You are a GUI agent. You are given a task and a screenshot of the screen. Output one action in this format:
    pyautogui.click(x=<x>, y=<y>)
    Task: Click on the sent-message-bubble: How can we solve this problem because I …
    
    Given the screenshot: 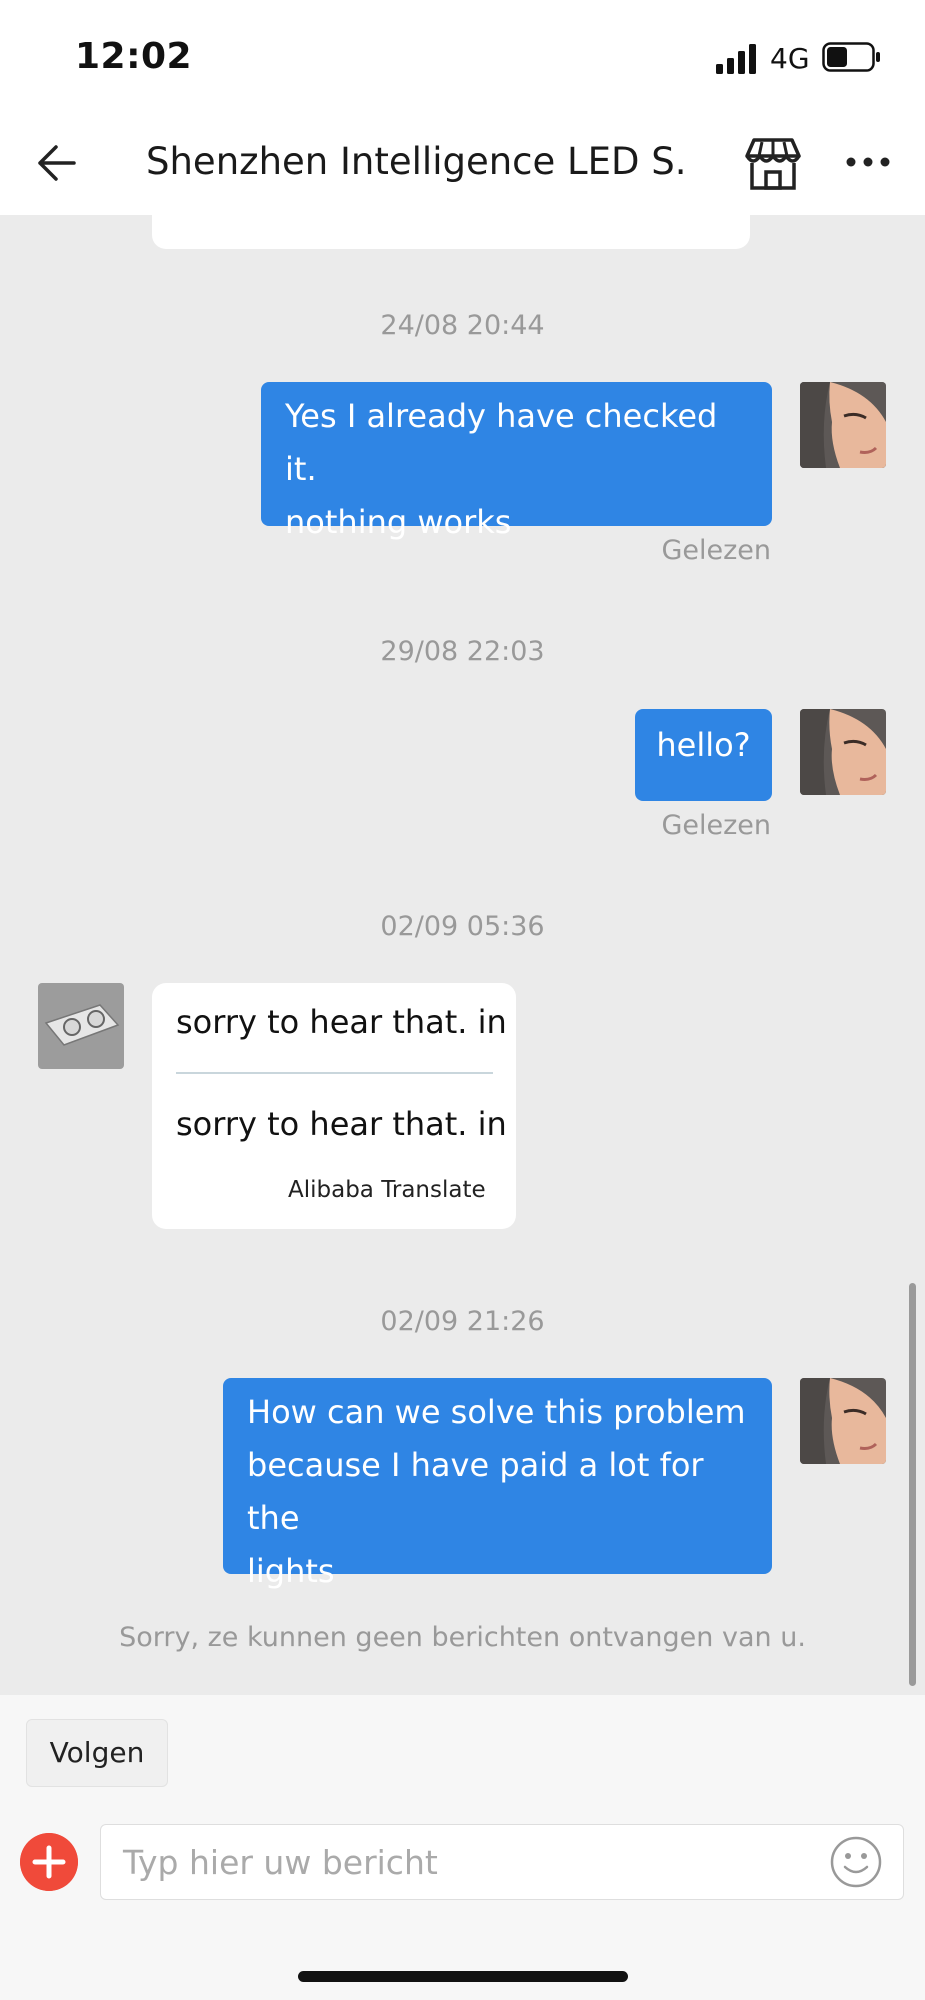 What is the action you would take?
    pyautogui.click(x=497, y=1484)
    